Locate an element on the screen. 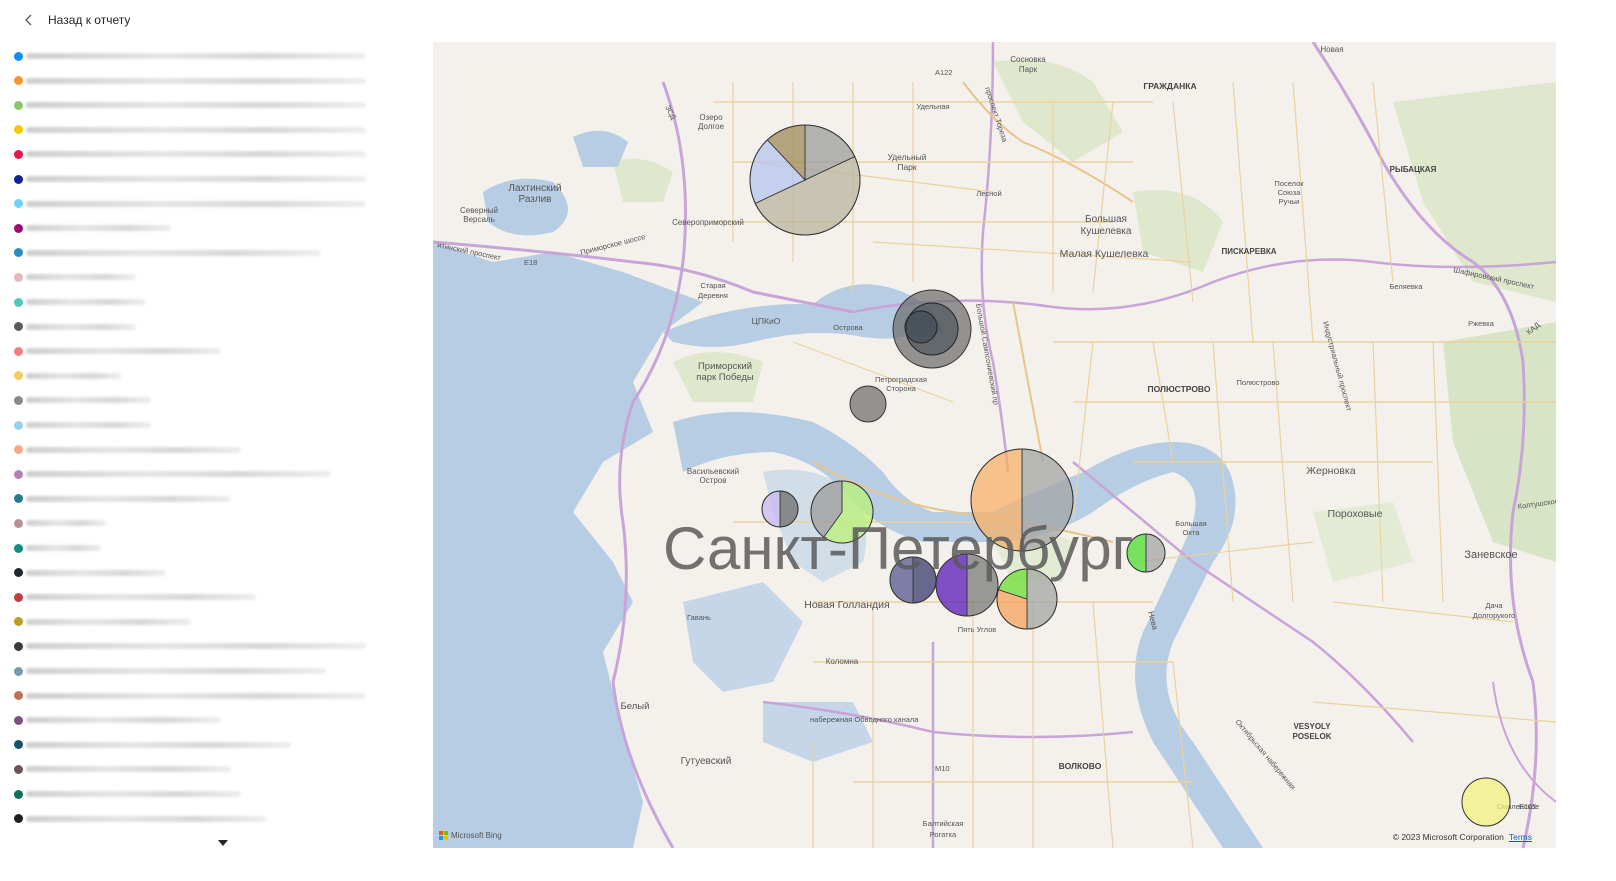 This screenshot has height=881, width=1616. top-bar: Назад к отчету is located at coordinates (808, 20).